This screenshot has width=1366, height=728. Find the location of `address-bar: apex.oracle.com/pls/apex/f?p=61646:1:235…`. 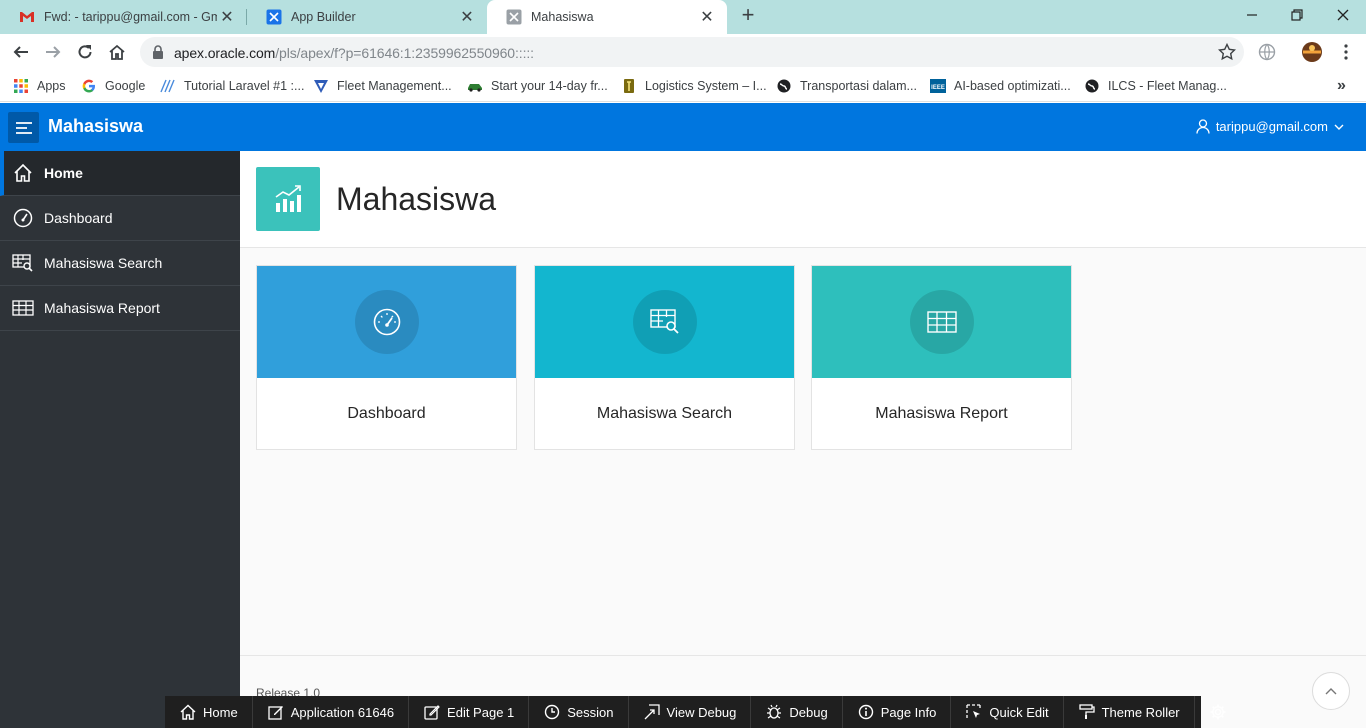

address-bar: apex.oracle.com/pls/apex/f?p=61646:1:235… is located at coordinates (692, 52).